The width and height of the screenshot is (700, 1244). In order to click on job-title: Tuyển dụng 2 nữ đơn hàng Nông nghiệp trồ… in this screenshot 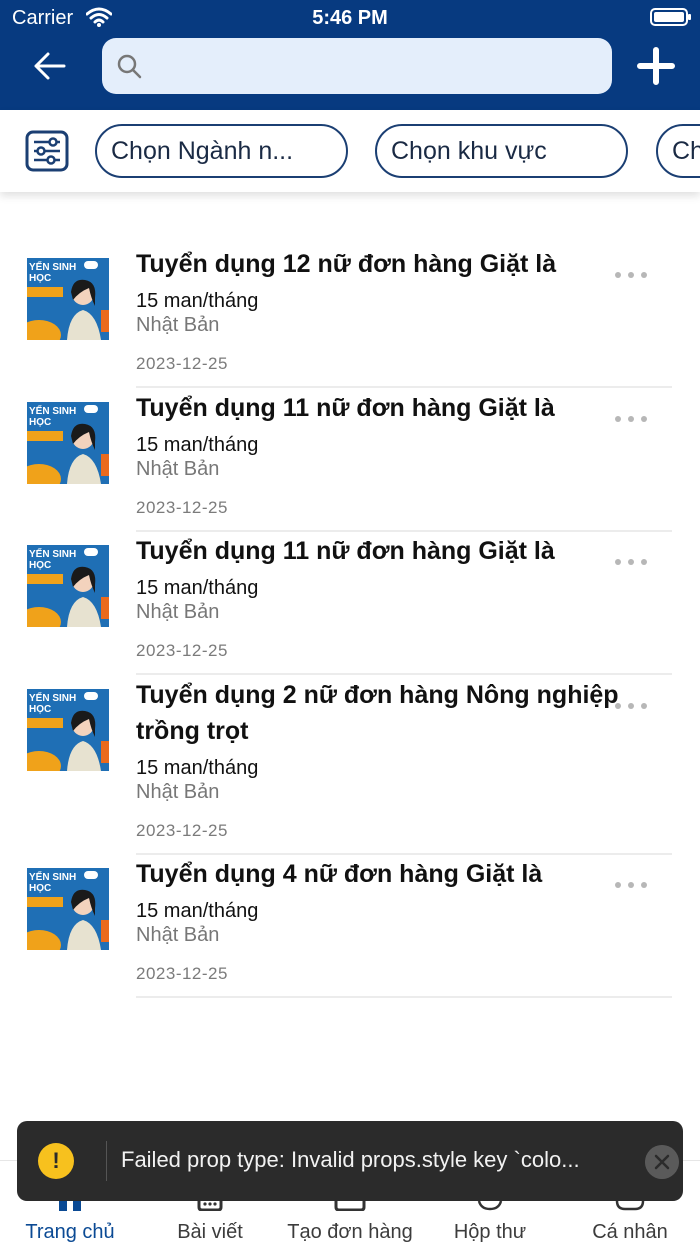, I will do `click(377, 713)`.